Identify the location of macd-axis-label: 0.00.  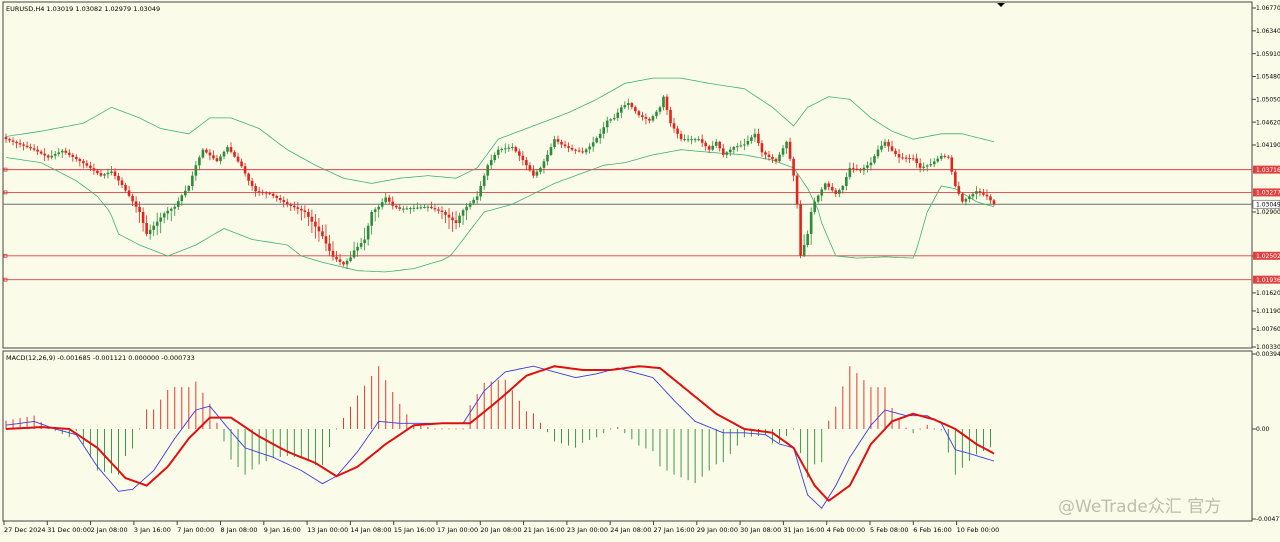
(1263, 429).